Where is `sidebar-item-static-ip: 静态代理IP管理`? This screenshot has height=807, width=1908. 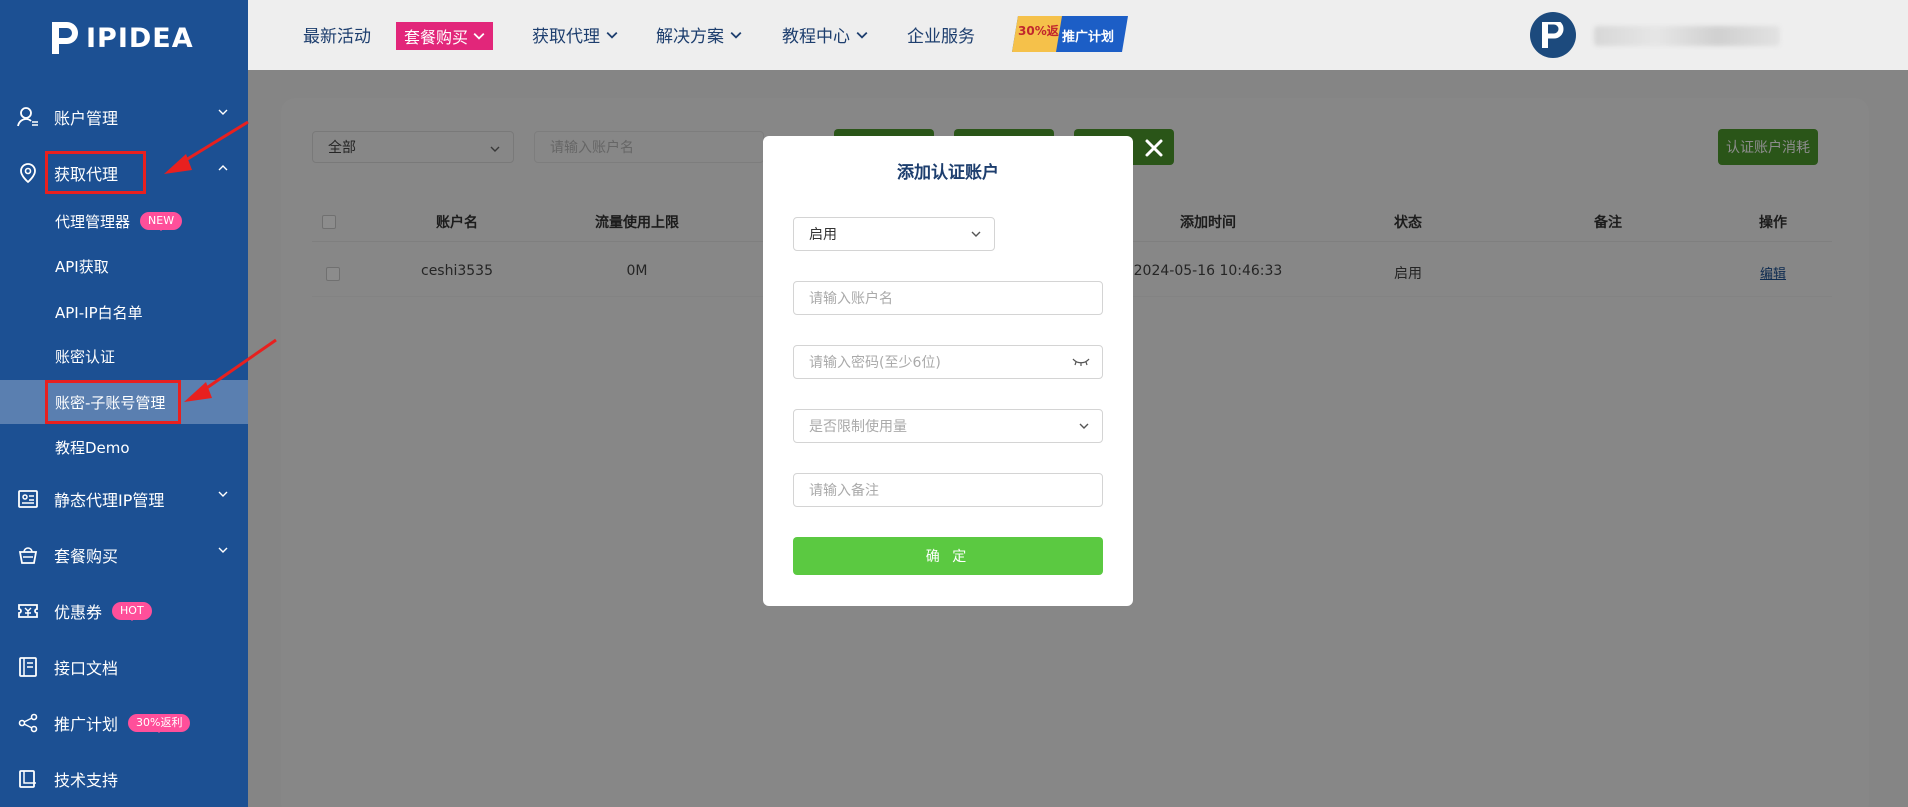 sidebar-item-static-ip: 静态代理IP管理 is located at coordinates (124, 499).